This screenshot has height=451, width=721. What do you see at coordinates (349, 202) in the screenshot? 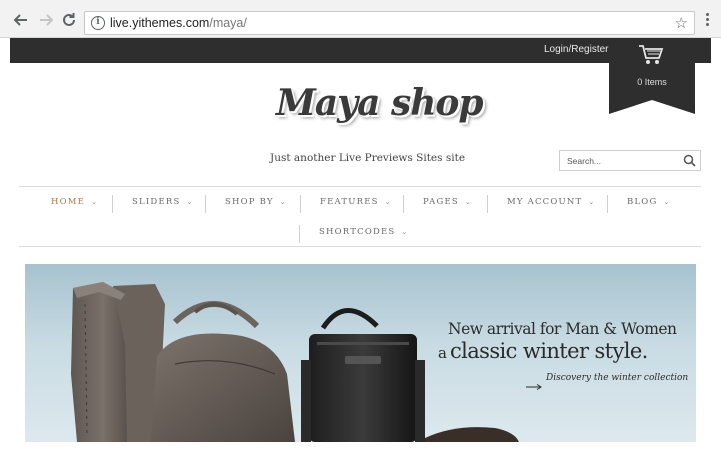
I see `menu-item-label: FEATURES` at bounding box center [349, 202].